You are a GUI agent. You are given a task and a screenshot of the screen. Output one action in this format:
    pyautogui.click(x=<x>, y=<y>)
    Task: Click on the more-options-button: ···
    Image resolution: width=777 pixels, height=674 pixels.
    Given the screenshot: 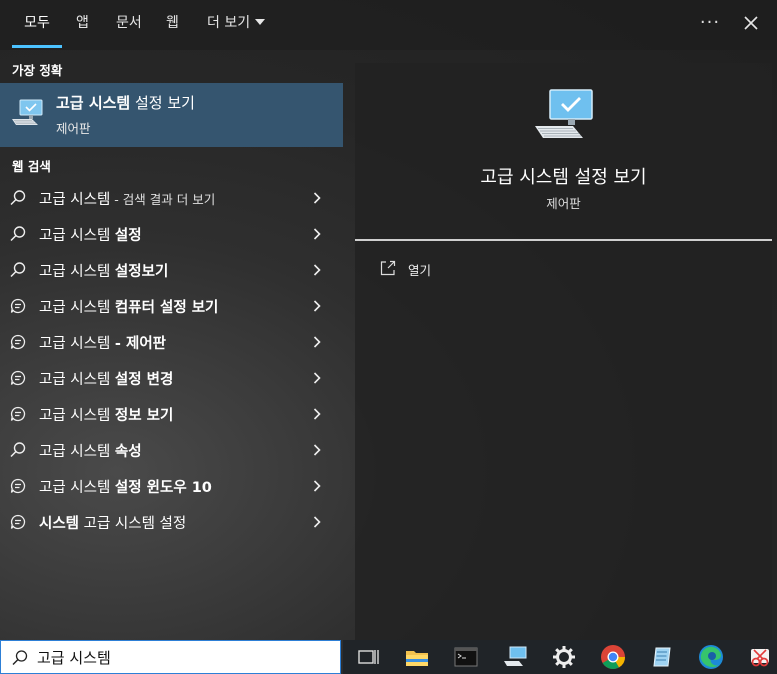 What is the action you would take?
    pyautogui.click(x=710, y=23)
    